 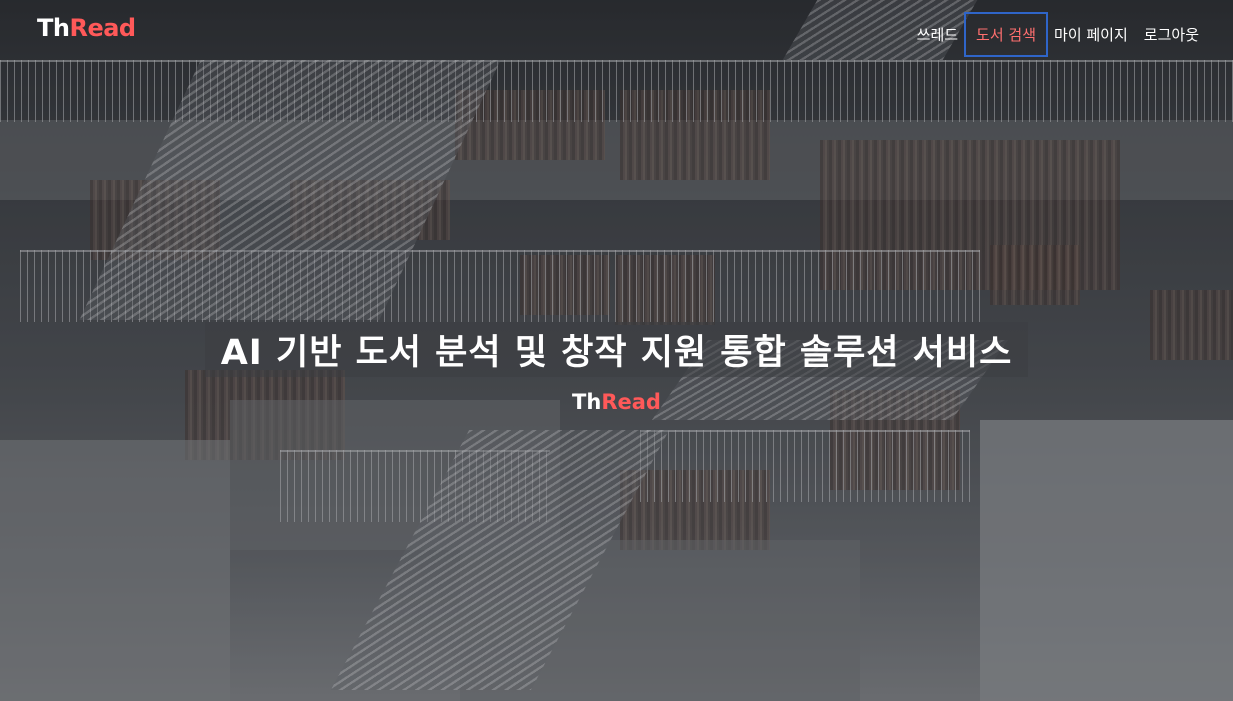 I want to click on hero-title: AI 기반 도서 분석 및 창작 지원 통합 솔루션 서비스, so click(x=616, y=349).